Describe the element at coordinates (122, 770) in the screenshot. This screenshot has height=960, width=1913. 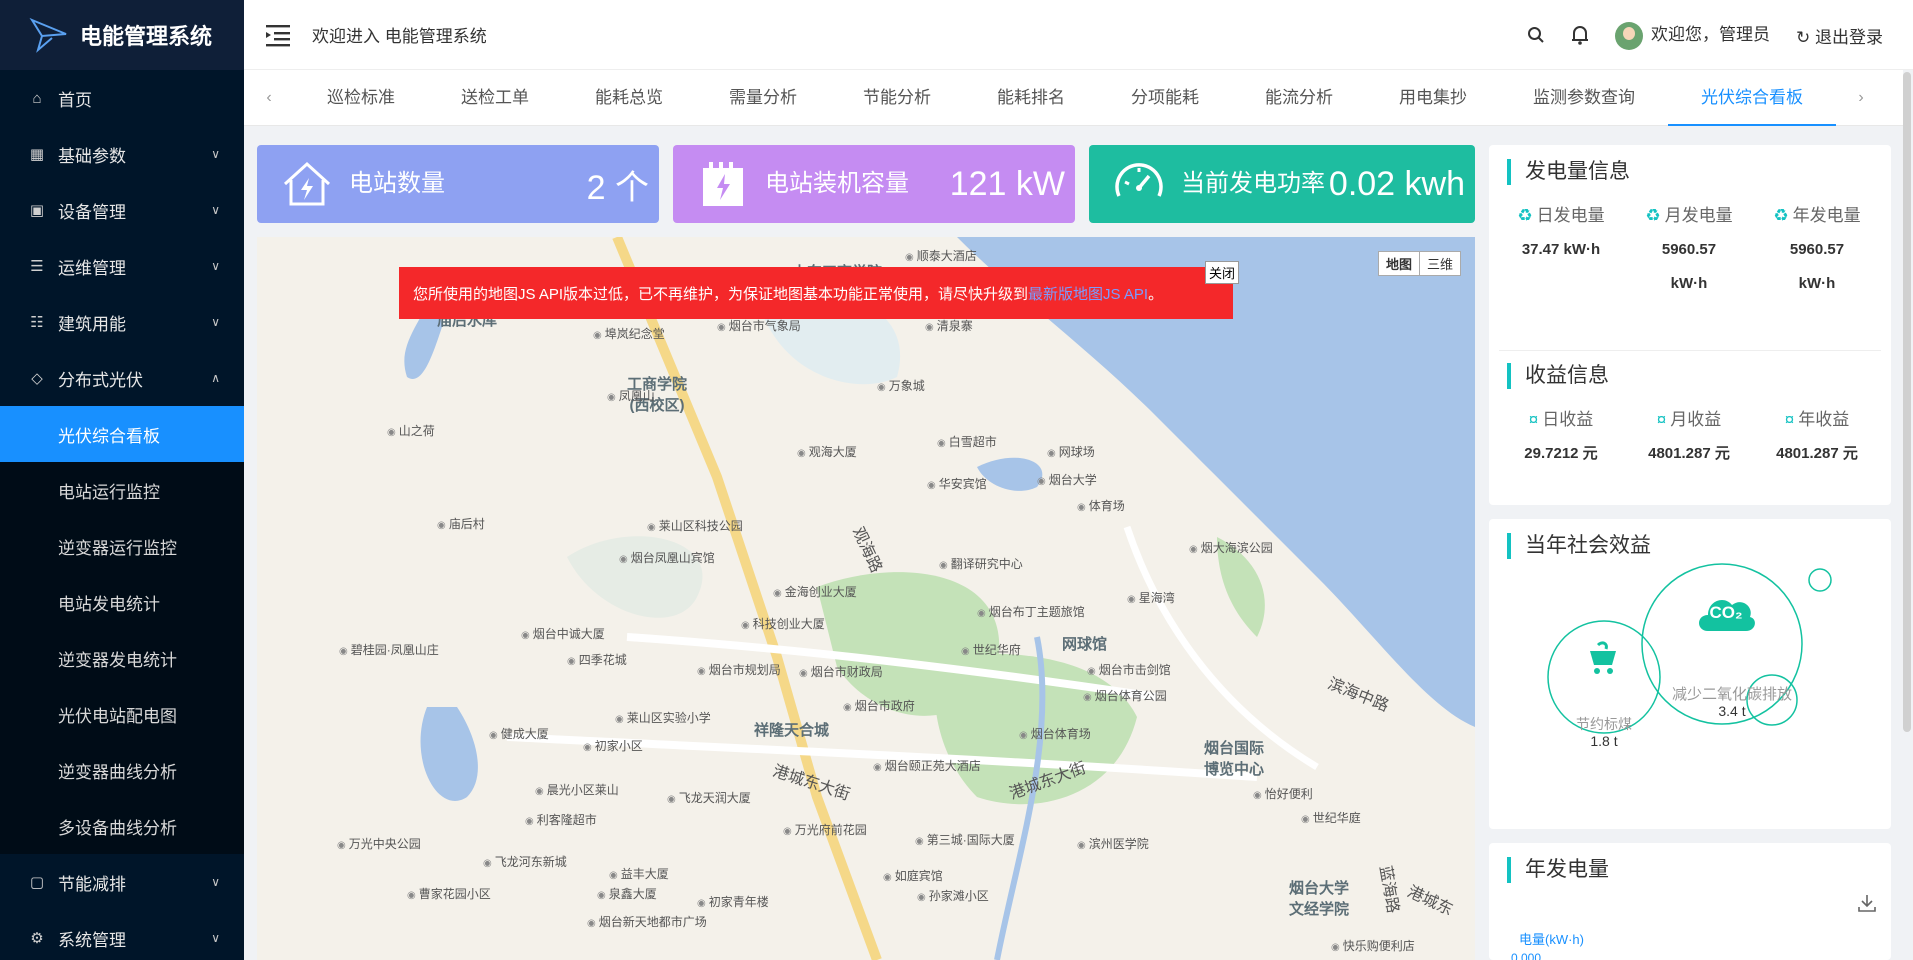
I see `sub-item-inverter-curve: 逆变器曲线分析` at that location.